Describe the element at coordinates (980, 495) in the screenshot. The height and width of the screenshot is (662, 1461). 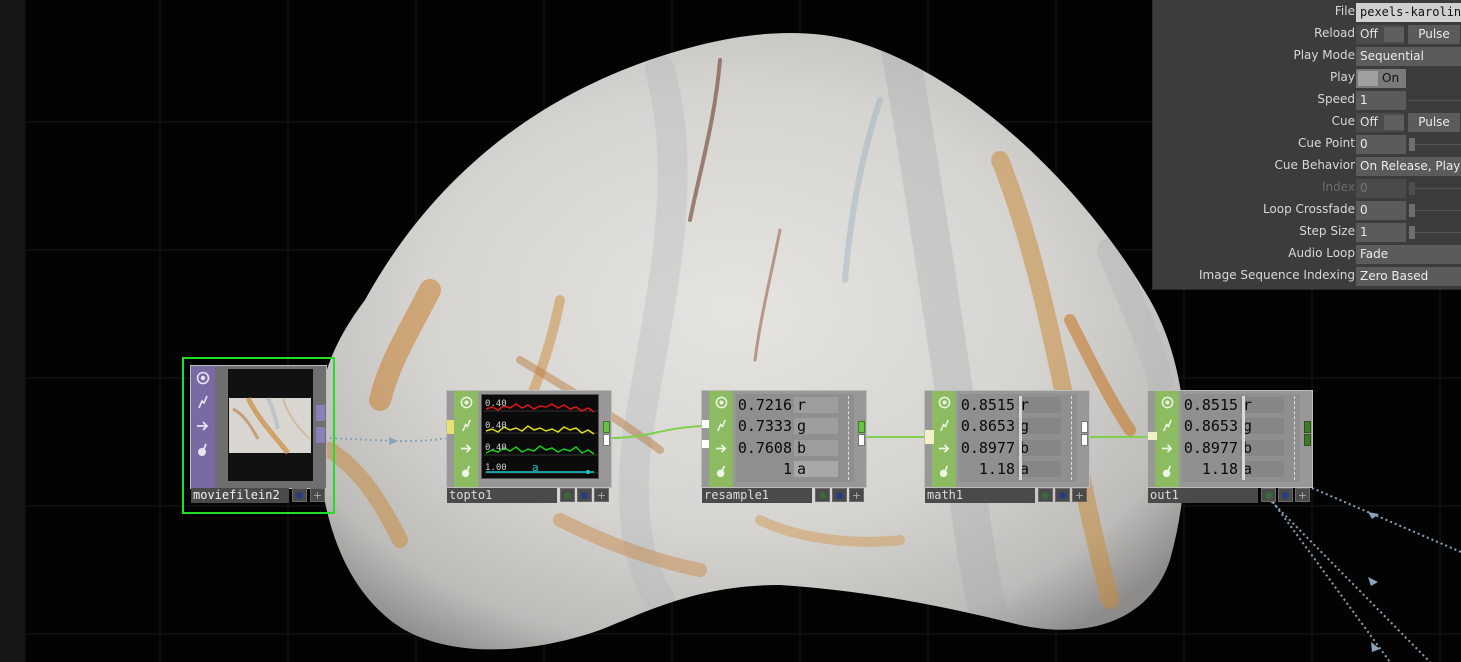
I see `node-name-label: math1` at that location.